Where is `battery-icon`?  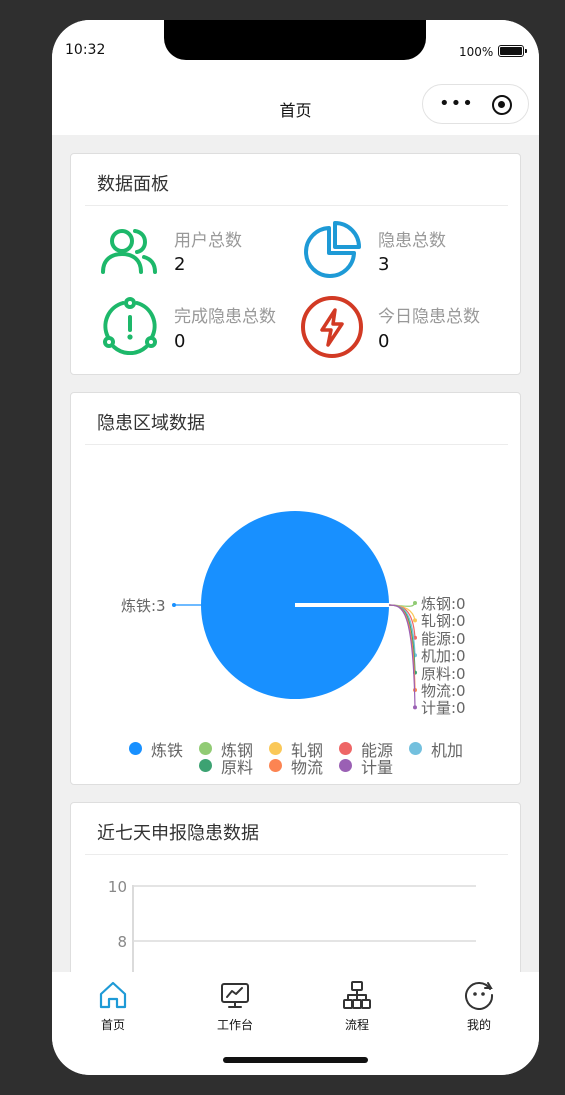 battery-icon is located at coordinates (512, 51).